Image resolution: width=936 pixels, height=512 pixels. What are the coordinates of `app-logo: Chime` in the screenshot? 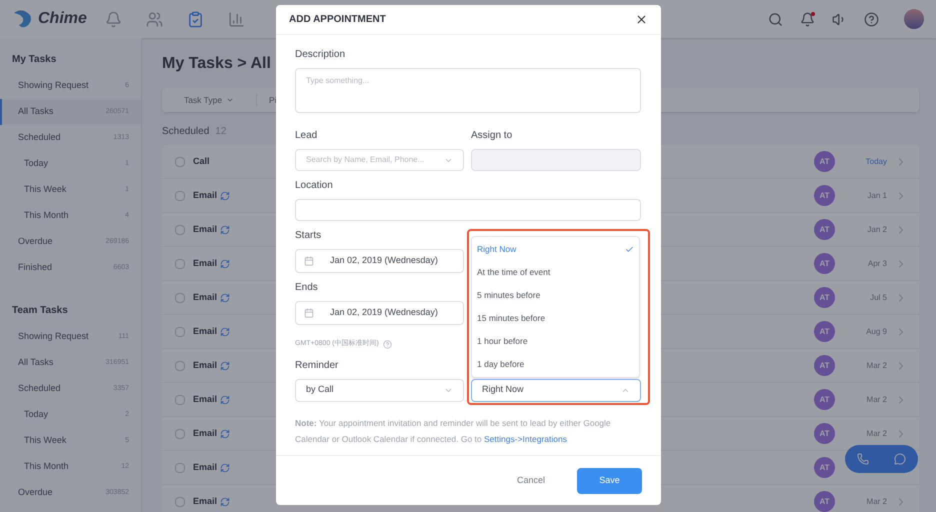 It's located at (62, 19).